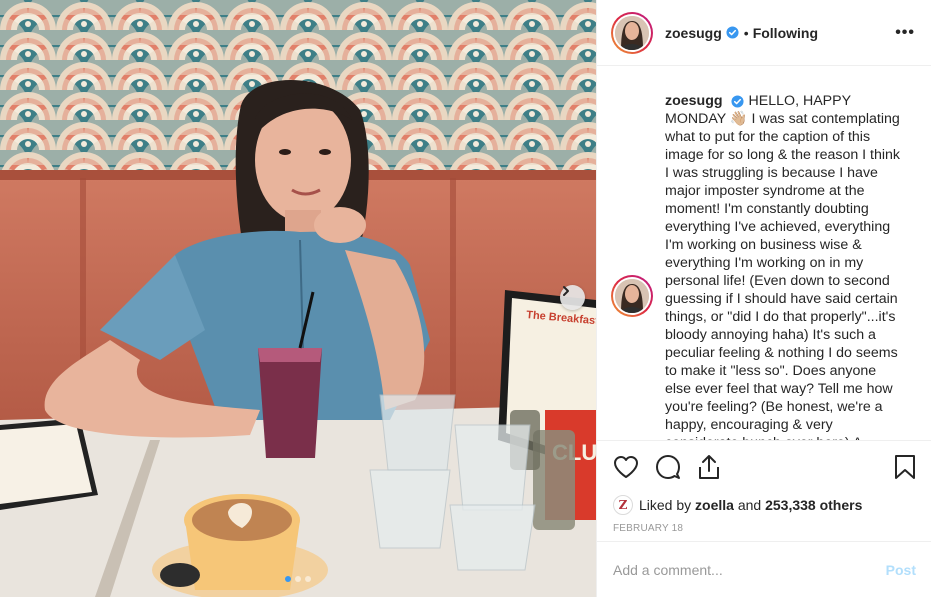 The width and height of the screenshot is (931, 597). What do you see at coordinates (668, 467) in the screenshot?
I see `comment-icon` at bounding box center [668, 467].